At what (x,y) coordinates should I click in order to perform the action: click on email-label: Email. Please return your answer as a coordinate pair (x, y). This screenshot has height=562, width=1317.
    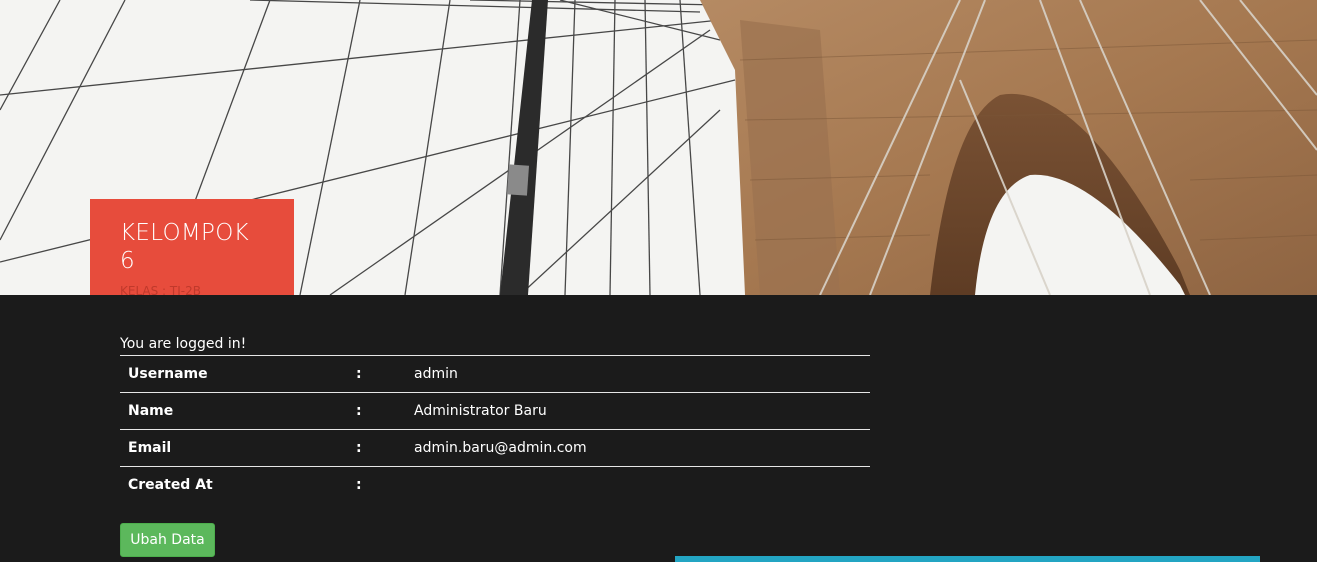
    Looking at the image, I should click on (238, 448).